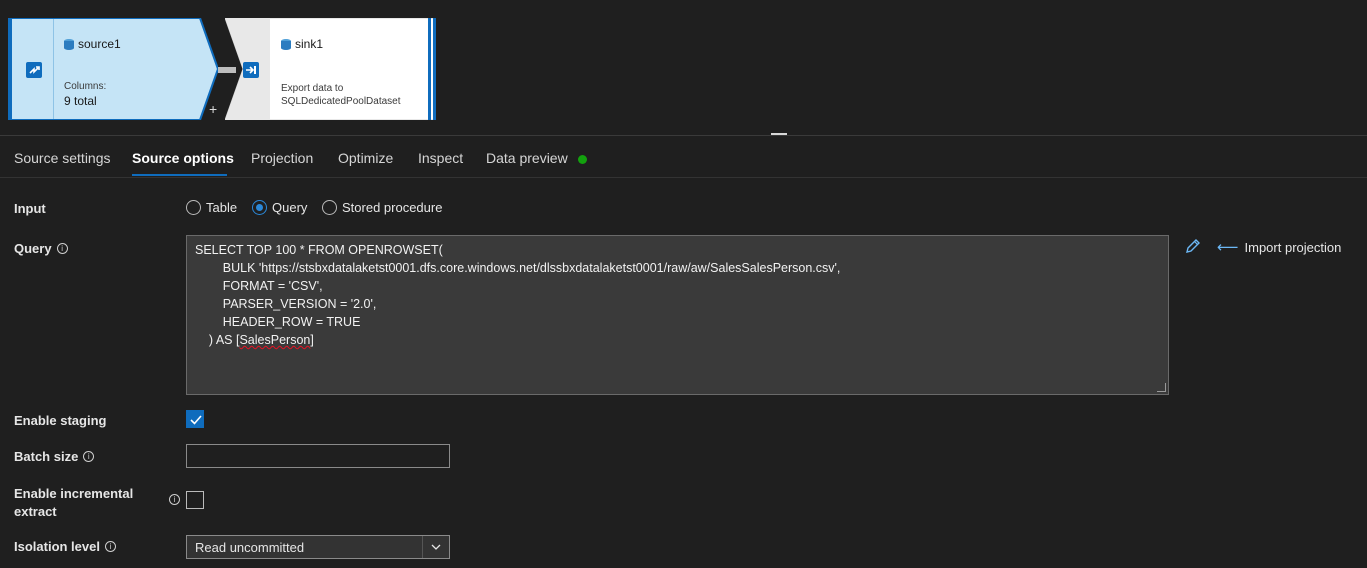 The height and width of the screenshot is (568, 1367). Describe the element at coordinates (318, 547) in the screenshot. I see `isolation-level-select: Read uncommitted` at that location.